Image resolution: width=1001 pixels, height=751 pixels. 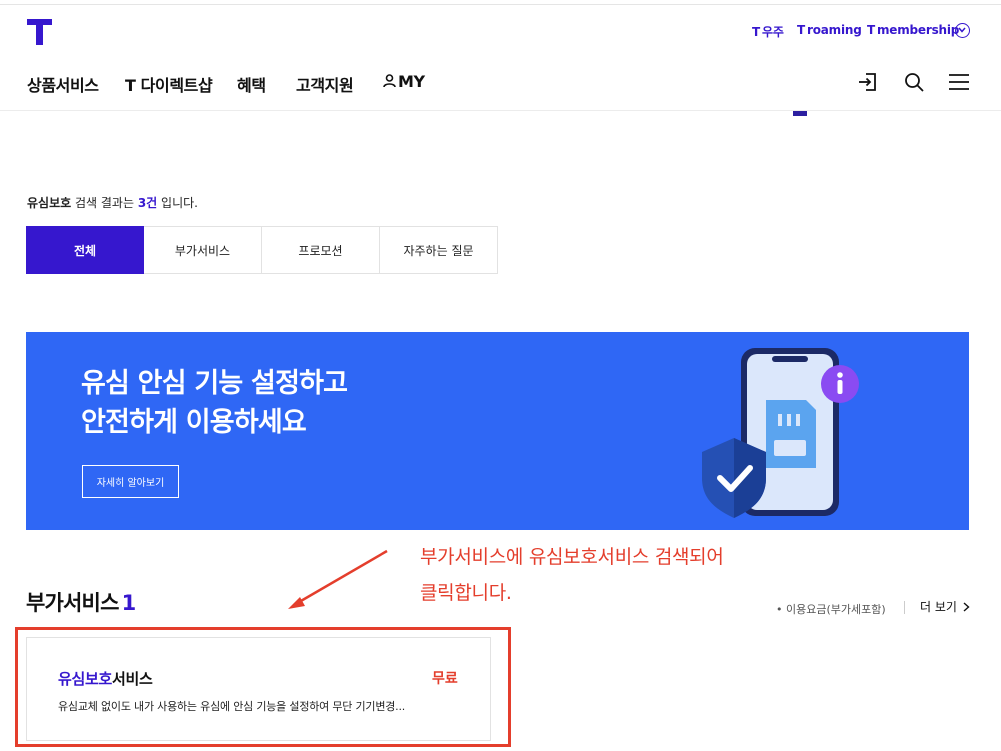 What do you see at coordinates (572, 575) in the screenshot?
I see `annotation-text: 부가서비스에 유심보호서비스 검색되어 클릭합니다.` at bounding box center [572, 575].